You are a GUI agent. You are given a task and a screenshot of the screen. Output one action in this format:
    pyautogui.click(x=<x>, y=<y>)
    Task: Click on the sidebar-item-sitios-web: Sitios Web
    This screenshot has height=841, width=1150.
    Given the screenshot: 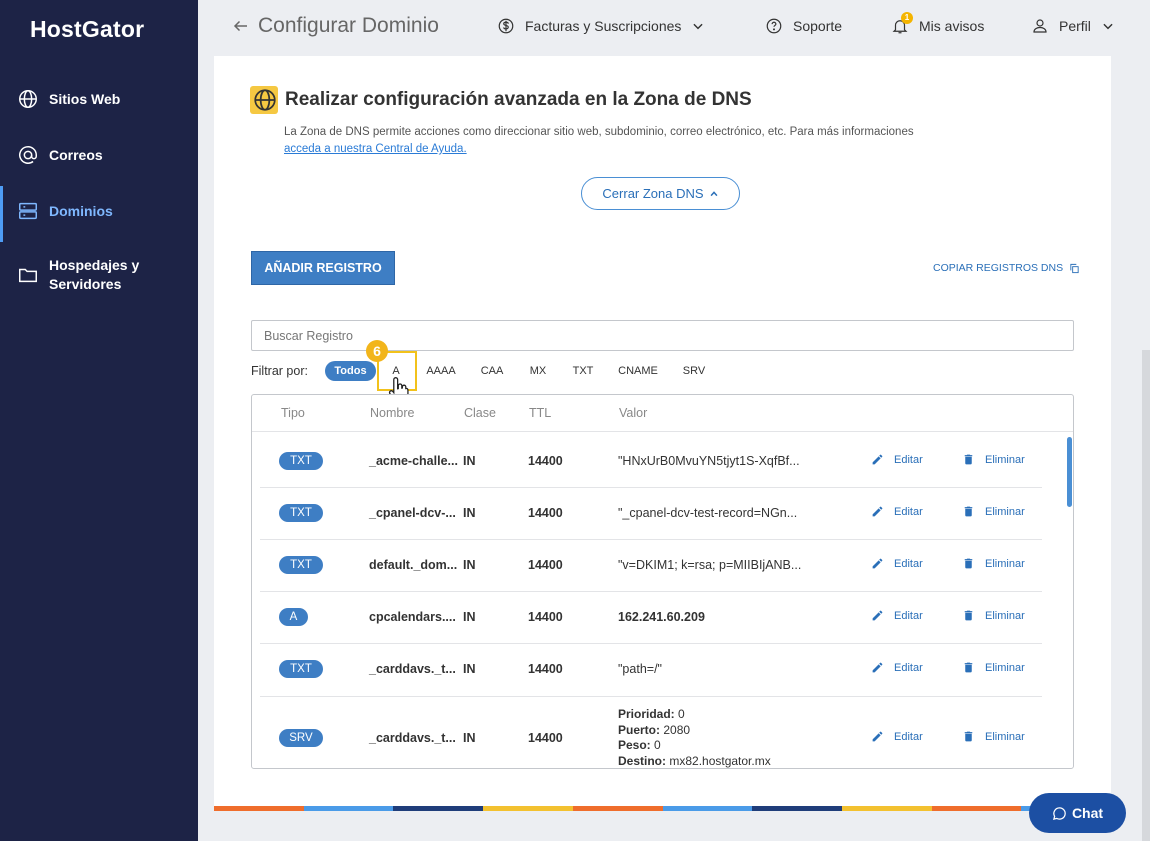 What is the action you would take?
    pyautogui.click(x=99, y=99)
    